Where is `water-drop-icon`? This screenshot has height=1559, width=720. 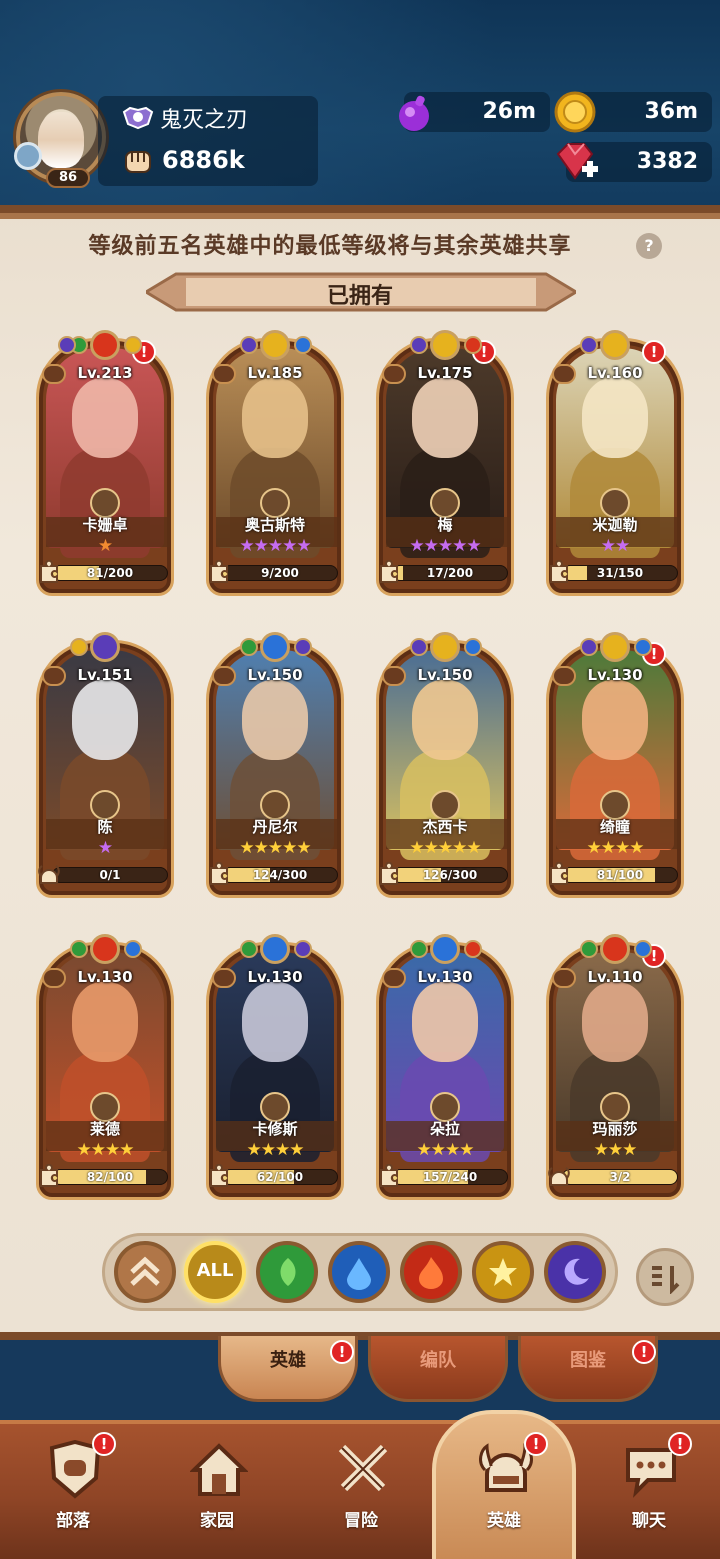 water-drop-icon is located at coordinates (359, 1274).